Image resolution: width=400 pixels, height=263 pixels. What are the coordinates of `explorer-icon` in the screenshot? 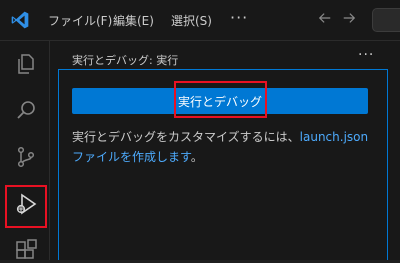 It's located at (26, 64).